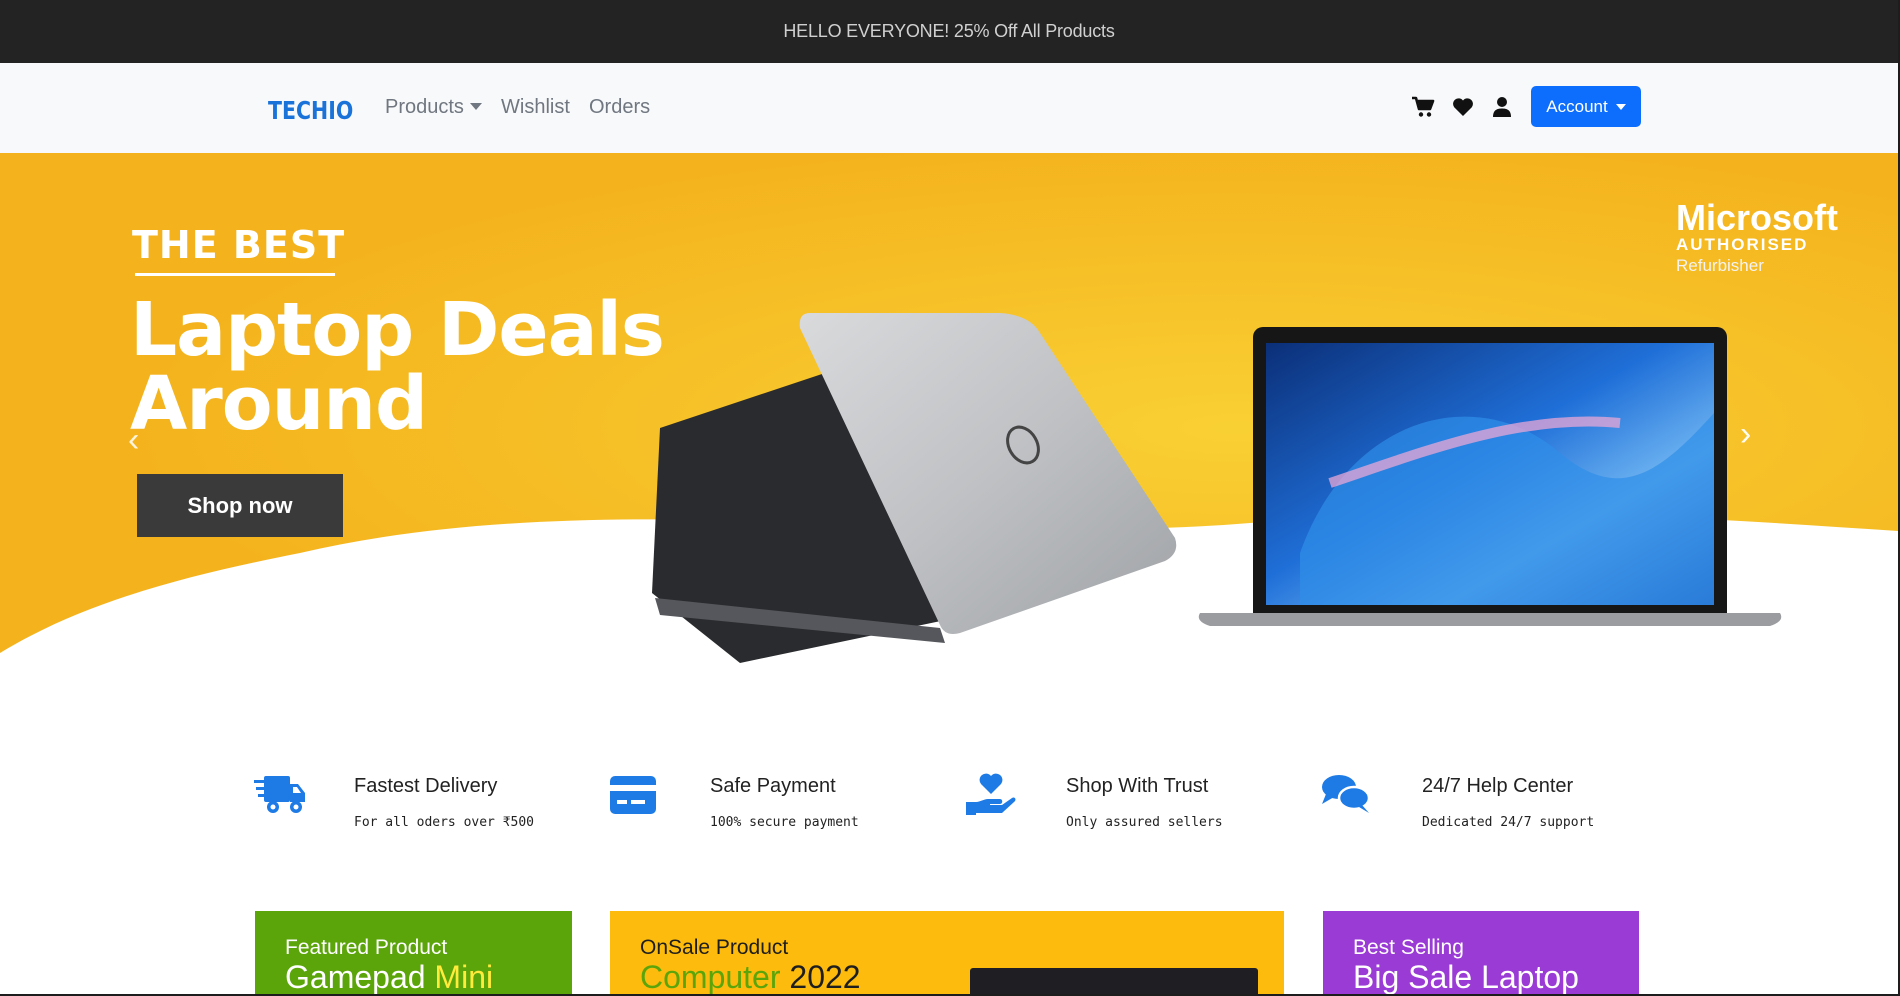 The height and width of the screenshot is (996, 1900). I want to click on heart-icon, so click(1463, 107).